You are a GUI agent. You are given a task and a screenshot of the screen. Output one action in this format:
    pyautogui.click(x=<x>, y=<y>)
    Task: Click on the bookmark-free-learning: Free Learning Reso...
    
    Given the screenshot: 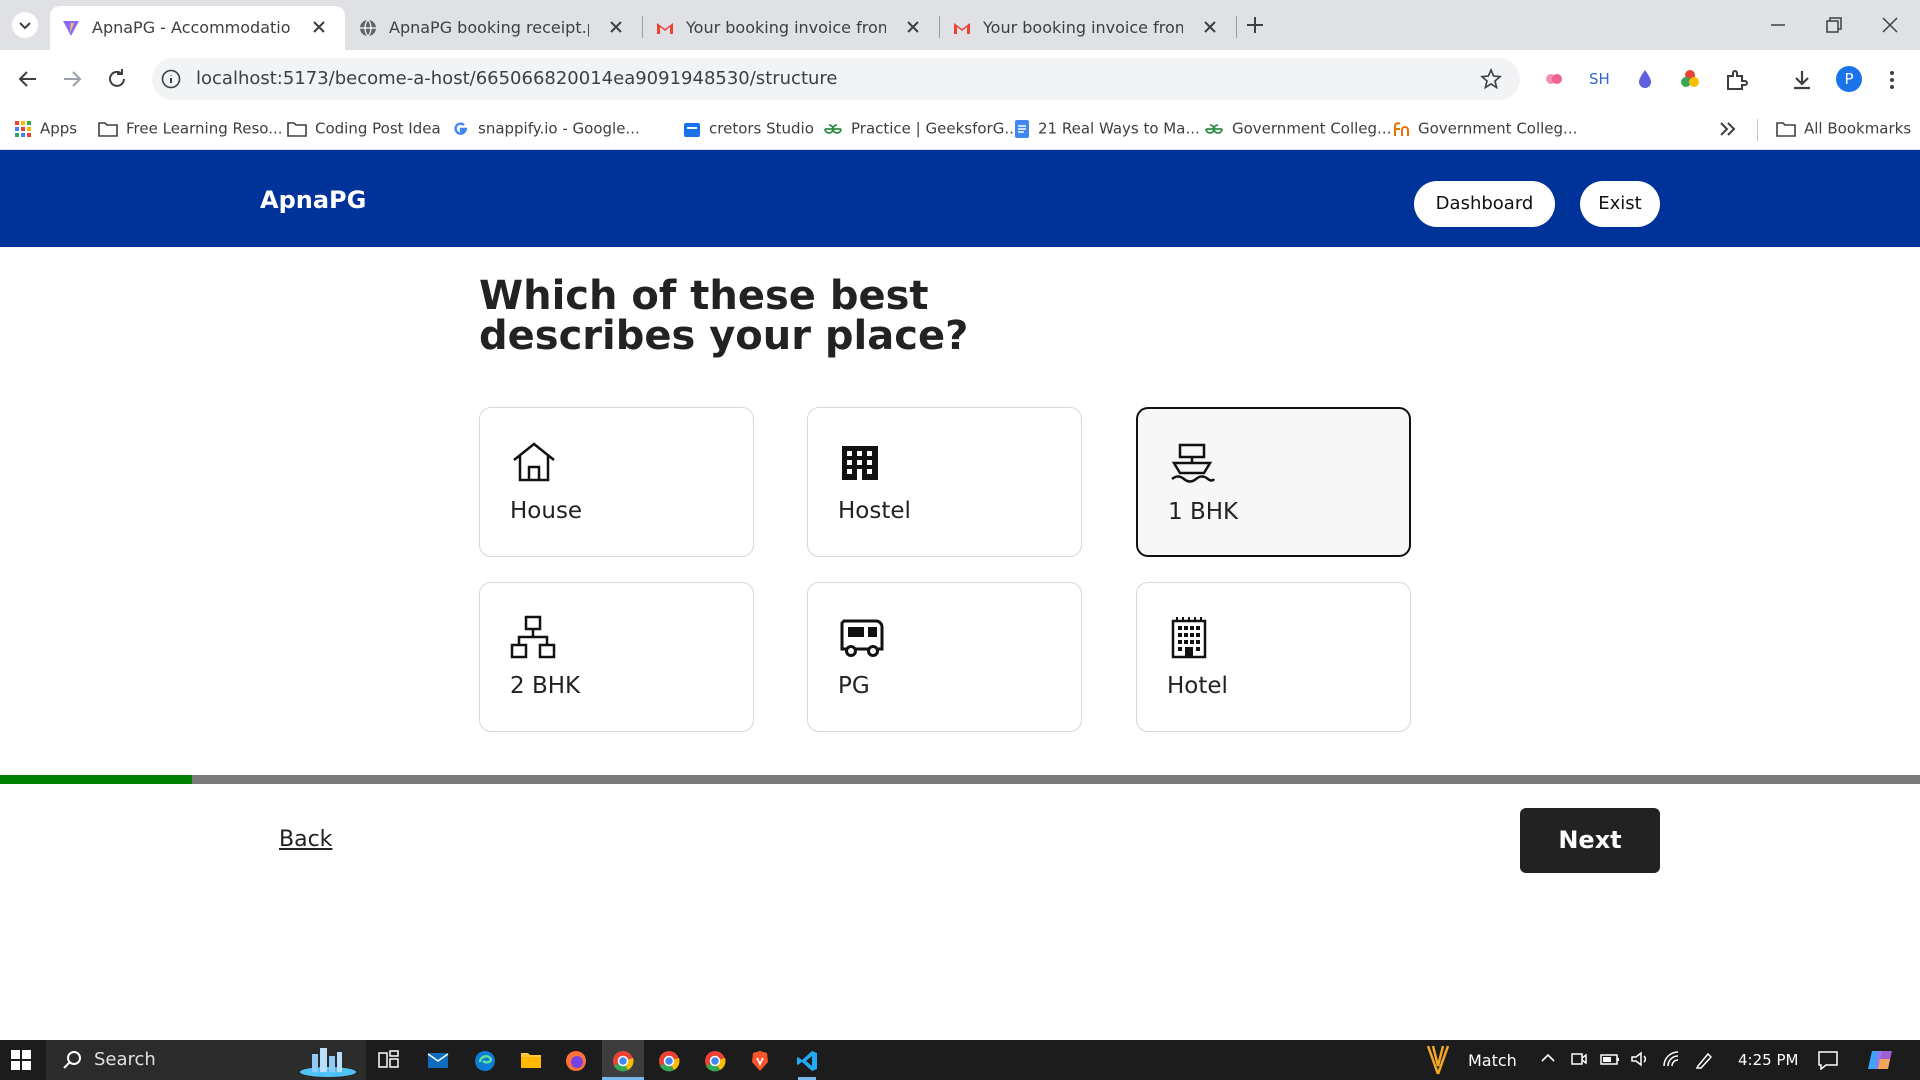 What is the action you would take?
    pyautogui.click(x=190, y=128)
    